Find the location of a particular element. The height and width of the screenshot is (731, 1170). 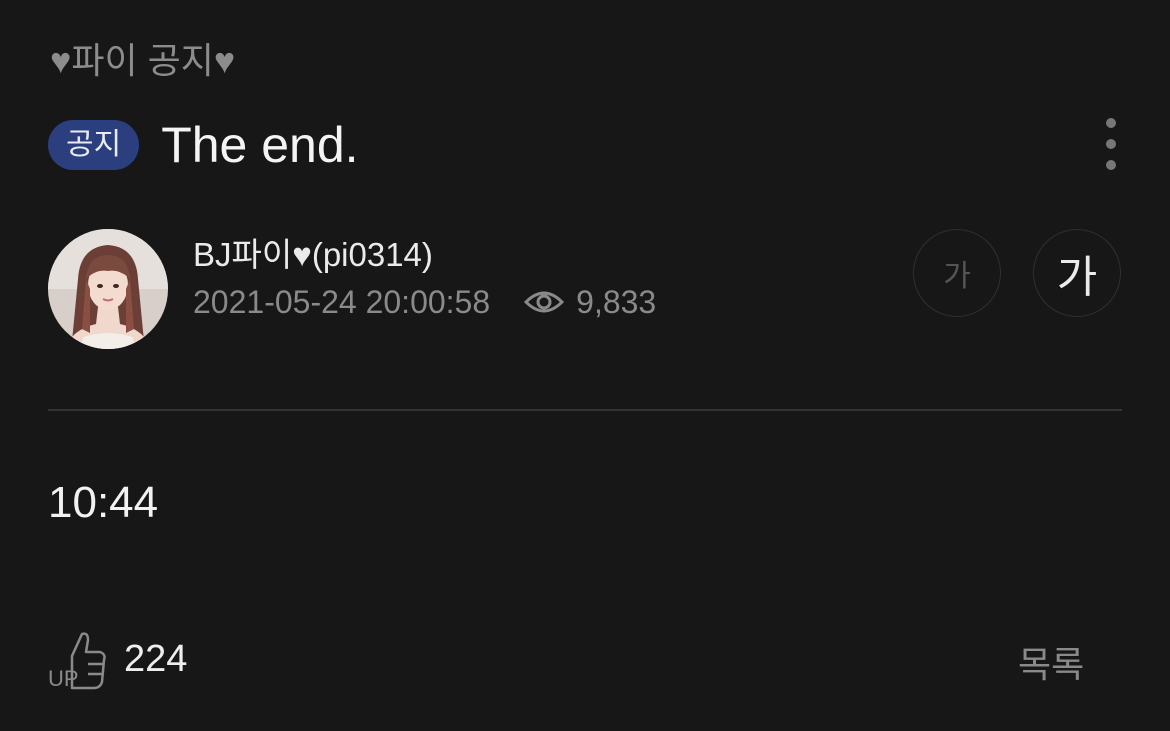

board-name: ♥파이 공지♥ is located at coordinates (142, 58).